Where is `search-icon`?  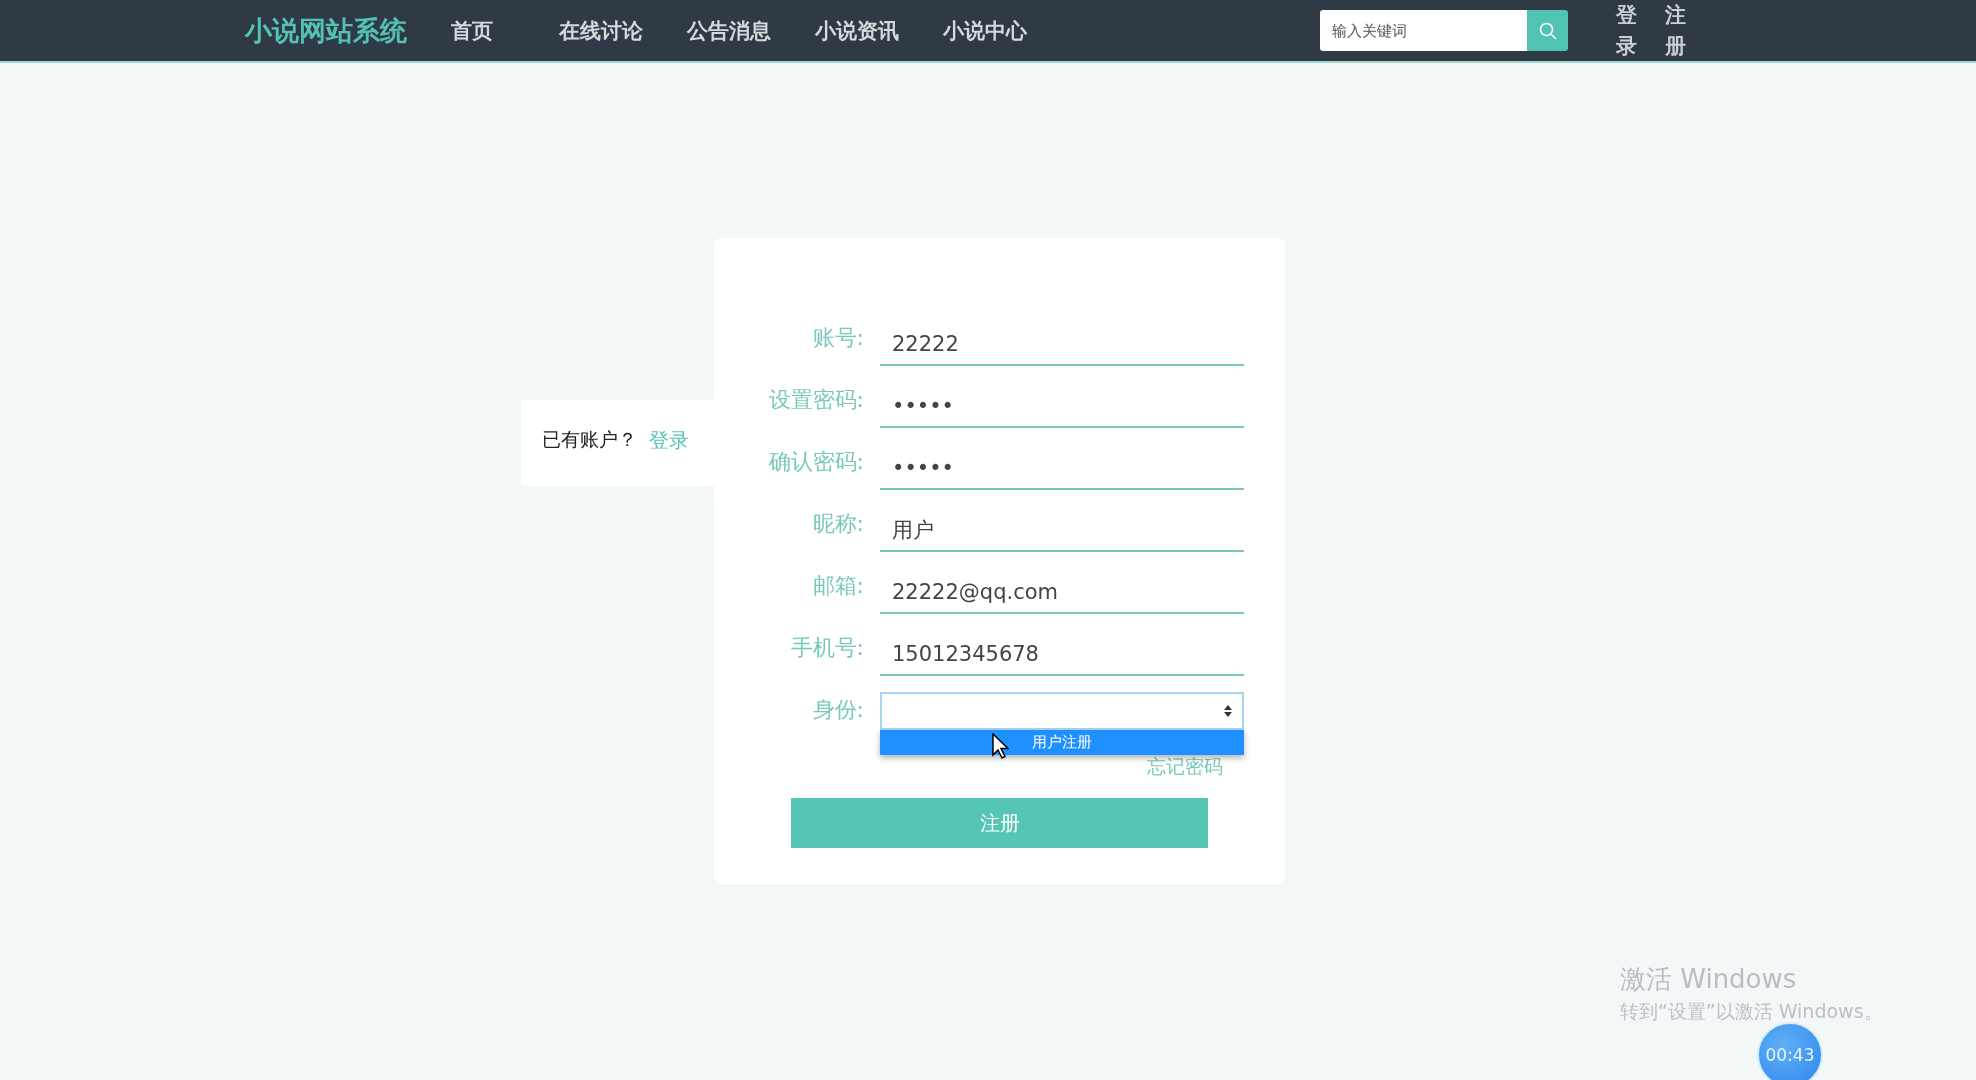
search-icon is located at coordinates (1547, 30).